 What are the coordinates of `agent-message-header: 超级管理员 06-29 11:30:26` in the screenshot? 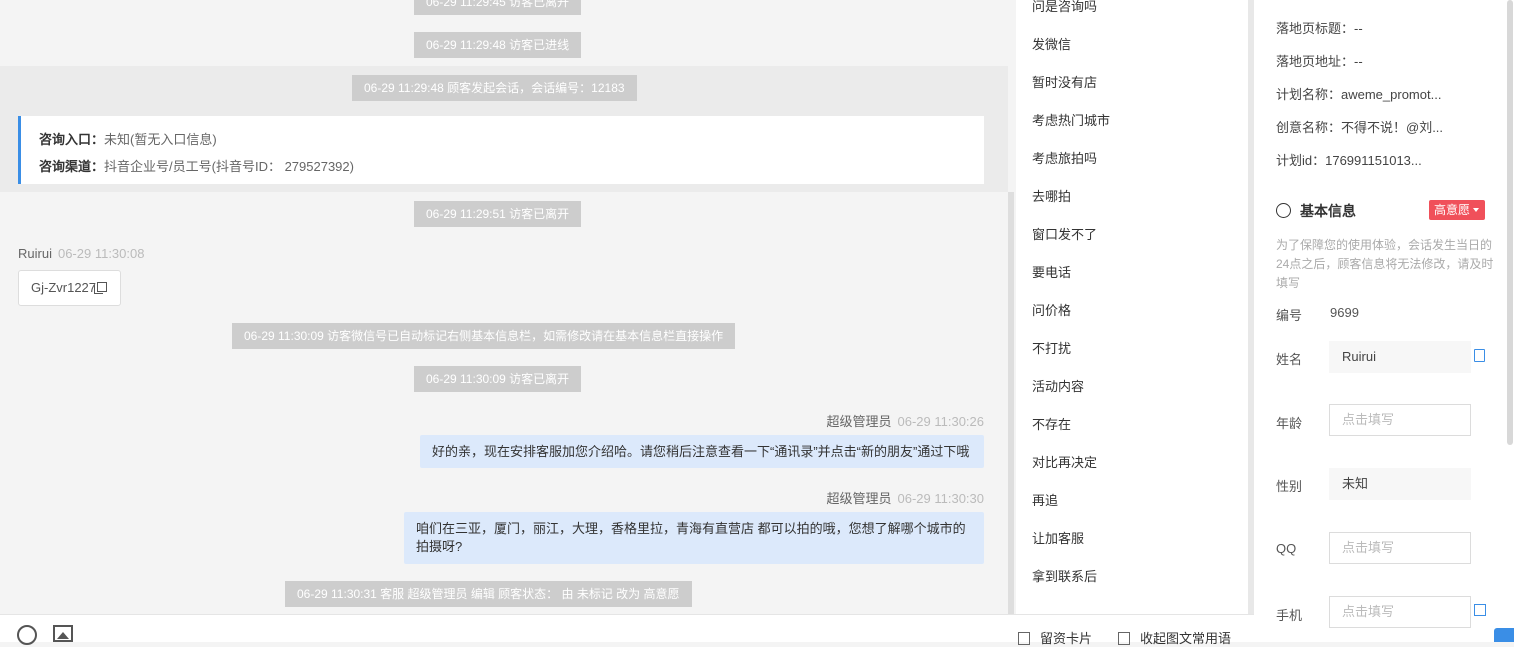 It's located at (905, 420).